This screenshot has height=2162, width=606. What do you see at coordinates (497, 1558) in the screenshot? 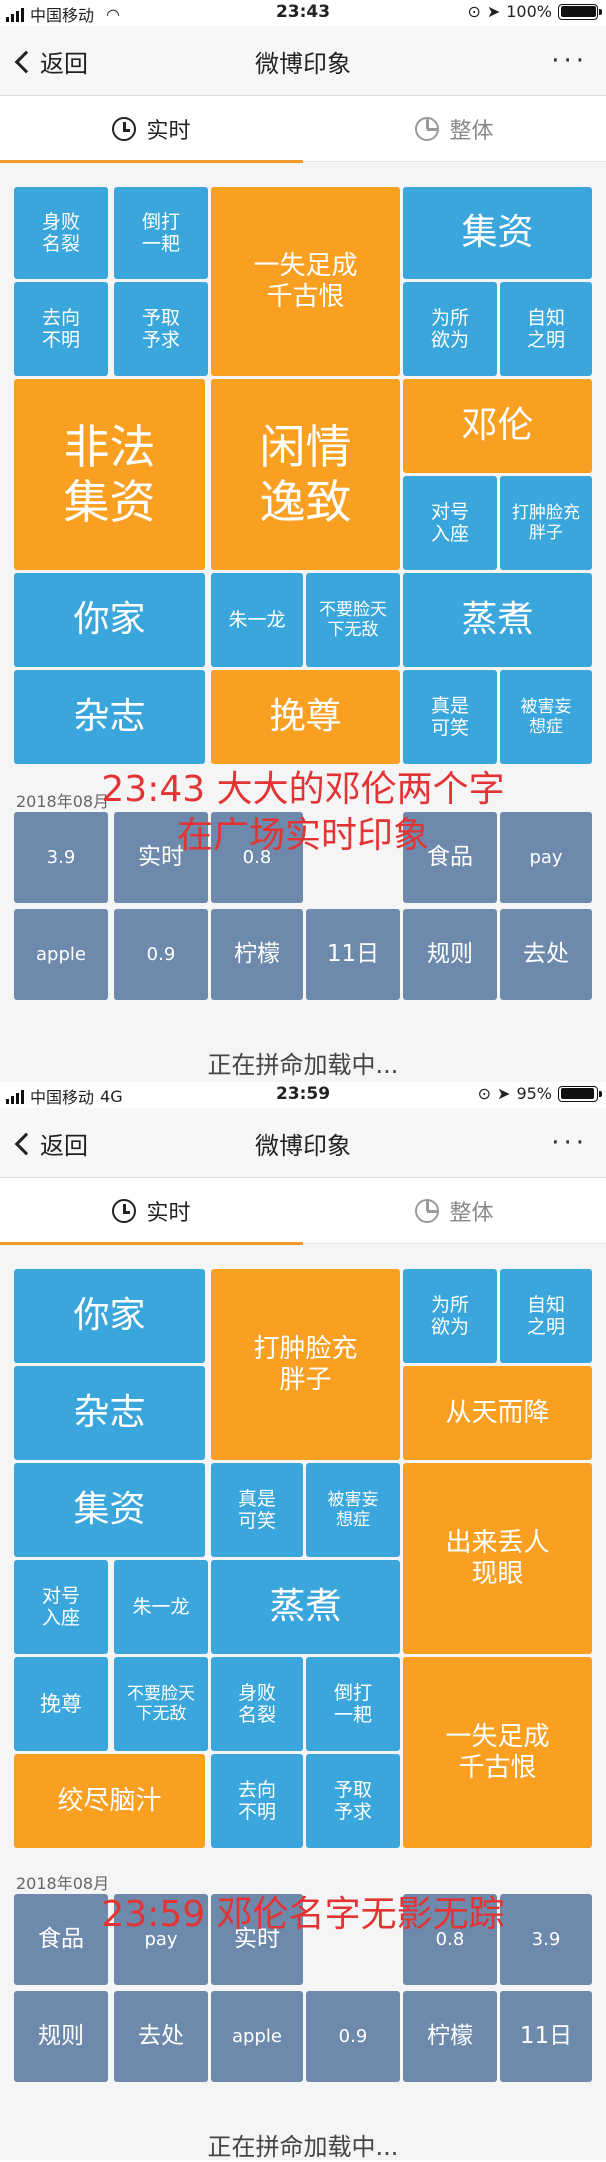
I see `impression-tile: 出来丢人 现眼` at bounding box center [497, 1558].